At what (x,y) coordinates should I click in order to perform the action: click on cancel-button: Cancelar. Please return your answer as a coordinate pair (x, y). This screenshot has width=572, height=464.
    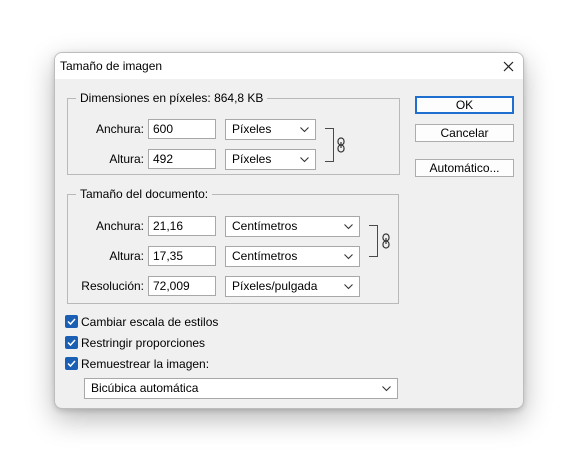
    Looking at the image, I should click on (464, 133).